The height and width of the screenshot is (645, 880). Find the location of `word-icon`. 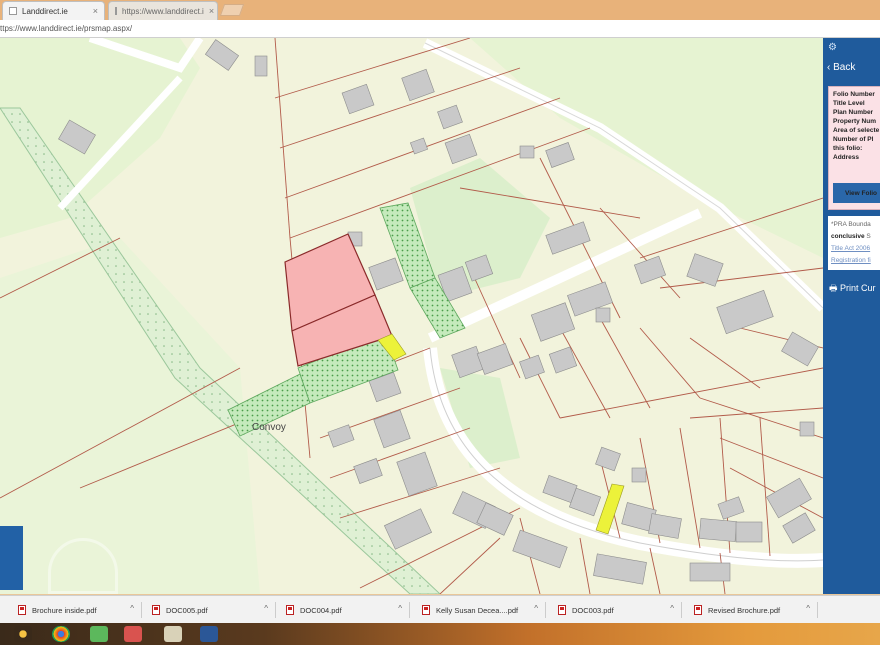

word-icon is located at coordinates (209, 634).